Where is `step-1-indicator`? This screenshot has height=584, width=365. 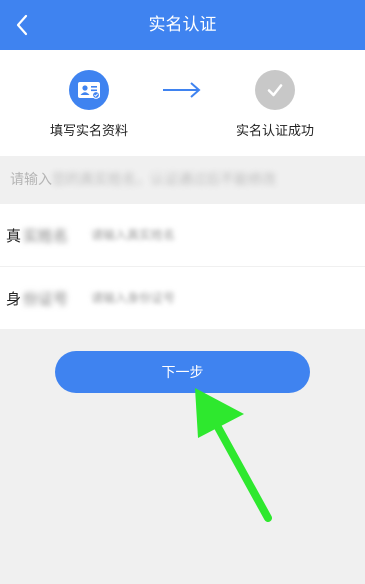
step-1-indicator is located at coordinates (89, 90).